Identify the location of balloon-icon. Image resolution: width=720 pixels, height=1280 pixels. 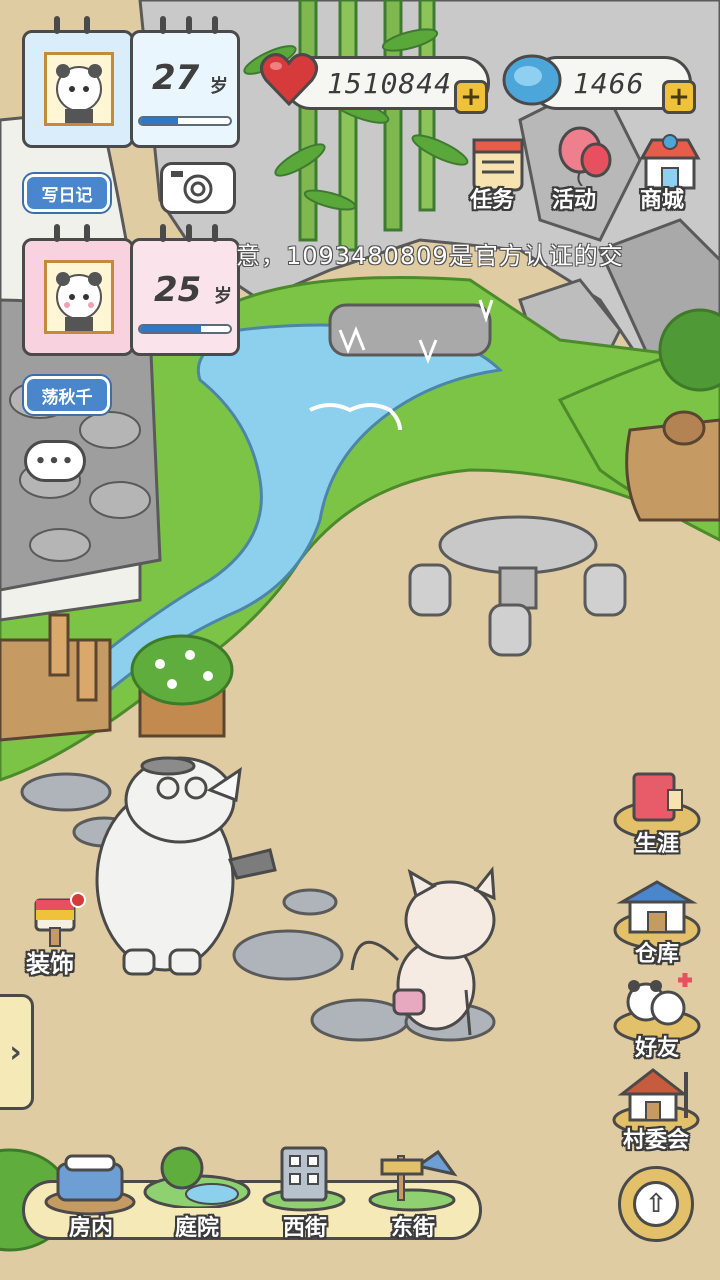
(585, 156).